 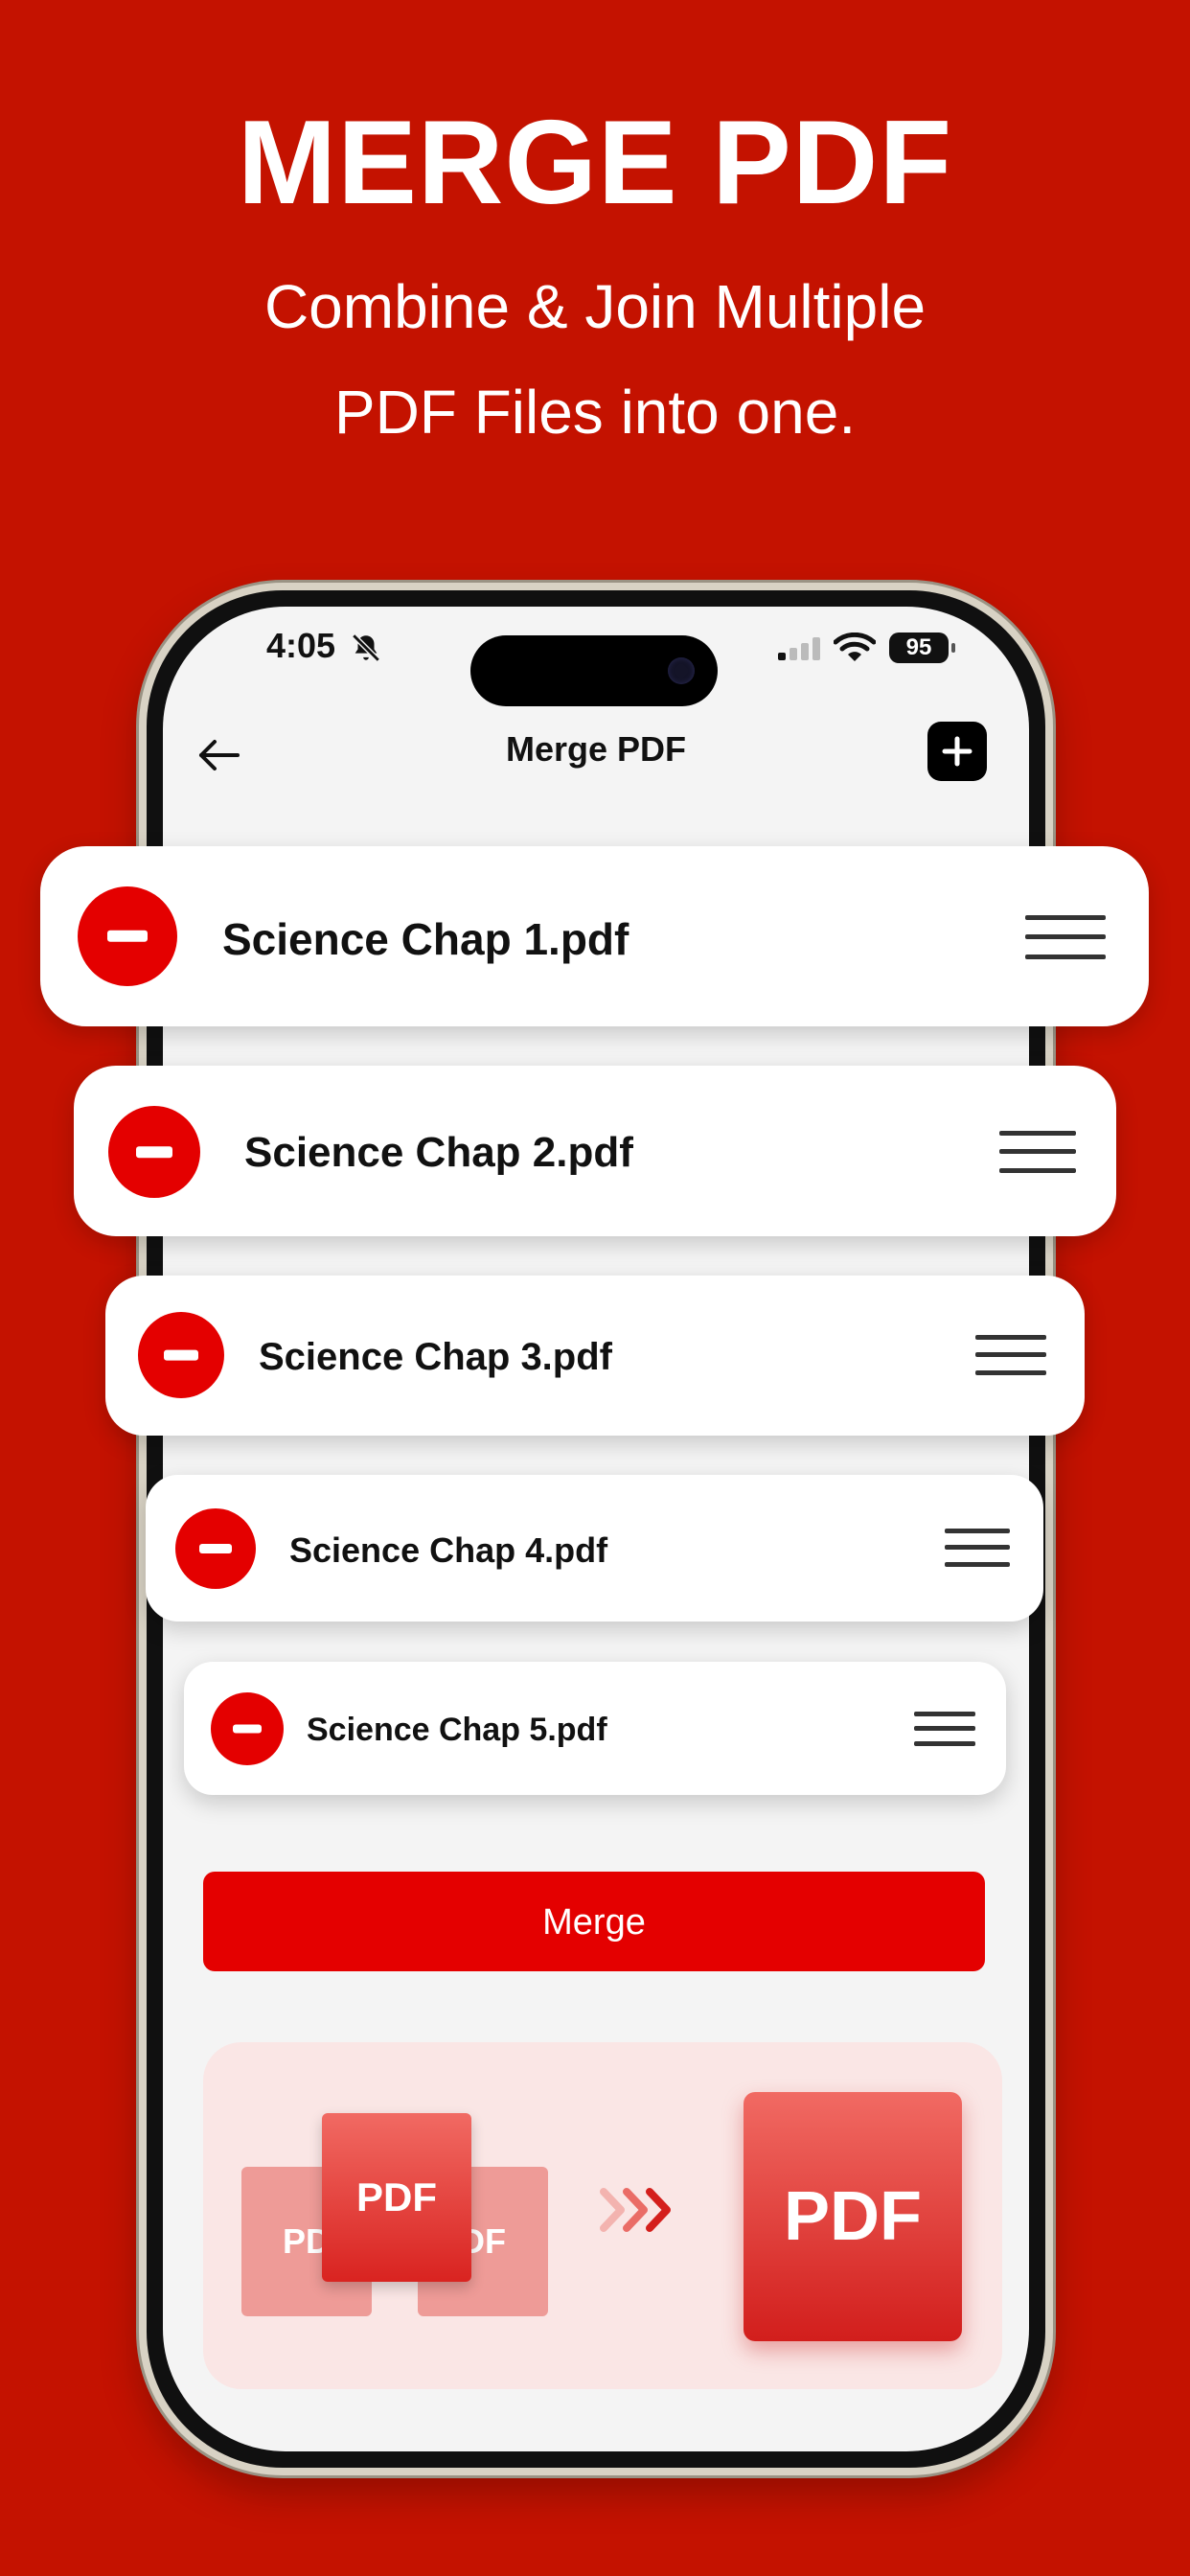 I want to click on dynamic-island, so click(x=594, y=670).